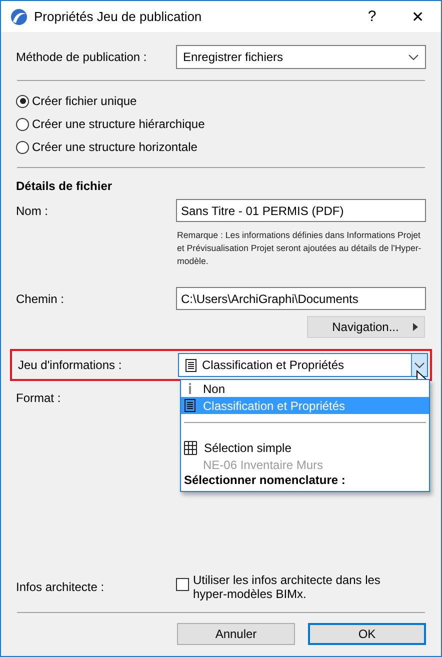 The width and height of the screenshot is (442, 657). What do you see at coordinates (65, 186) in the screenshot?
I see `section-heading: Détails de fichier` at bounding box center [65, 186].